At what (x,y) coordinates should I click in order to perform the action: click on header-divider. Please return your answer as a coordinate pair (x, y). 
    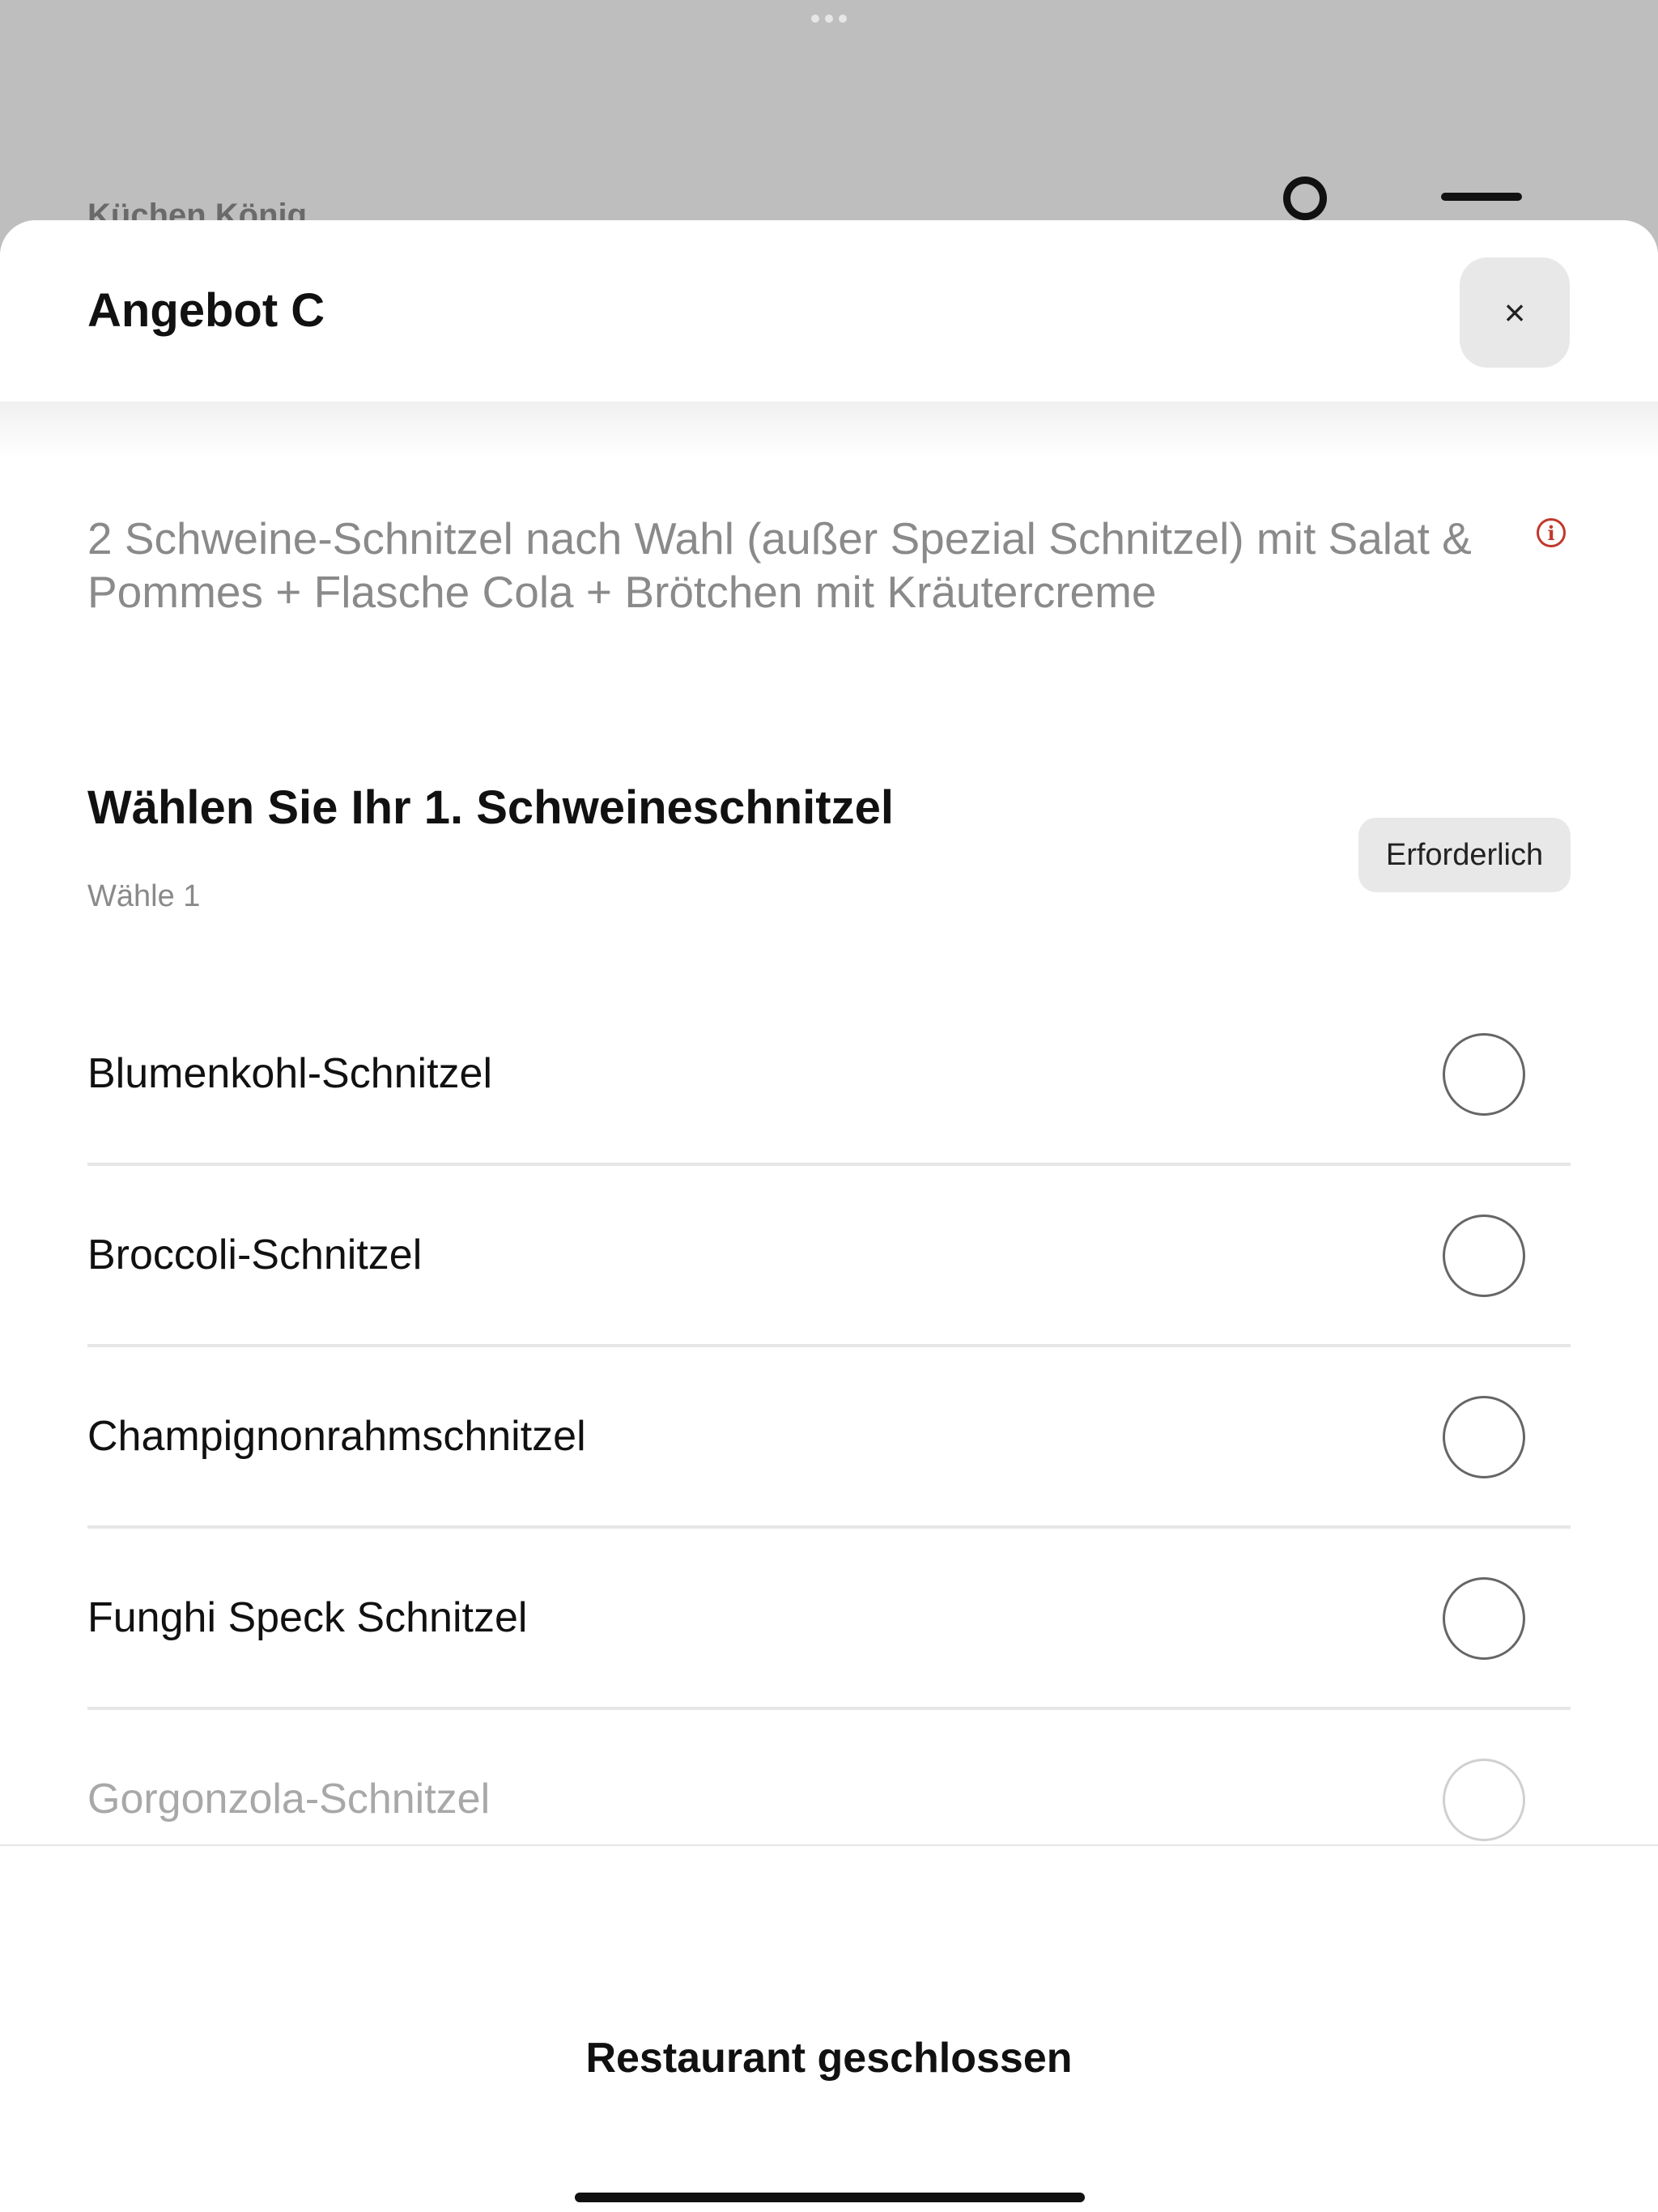
    Looking at the image, I should click on (829, 430).